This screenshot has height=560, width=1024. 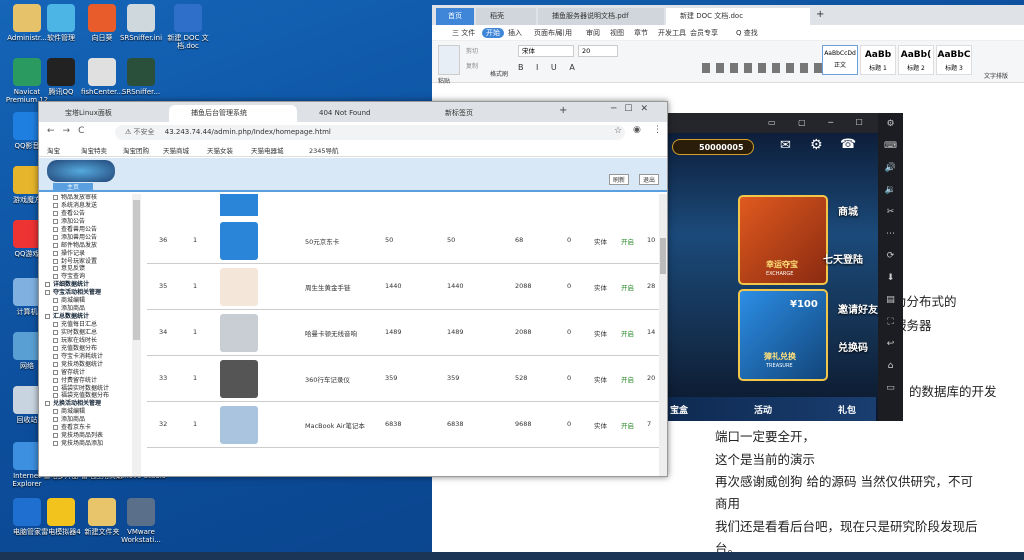 What do you see at coordinates (890, 234) in the screenshot?
I see `more-icon: ⋯` at bounding box center [890, 234].